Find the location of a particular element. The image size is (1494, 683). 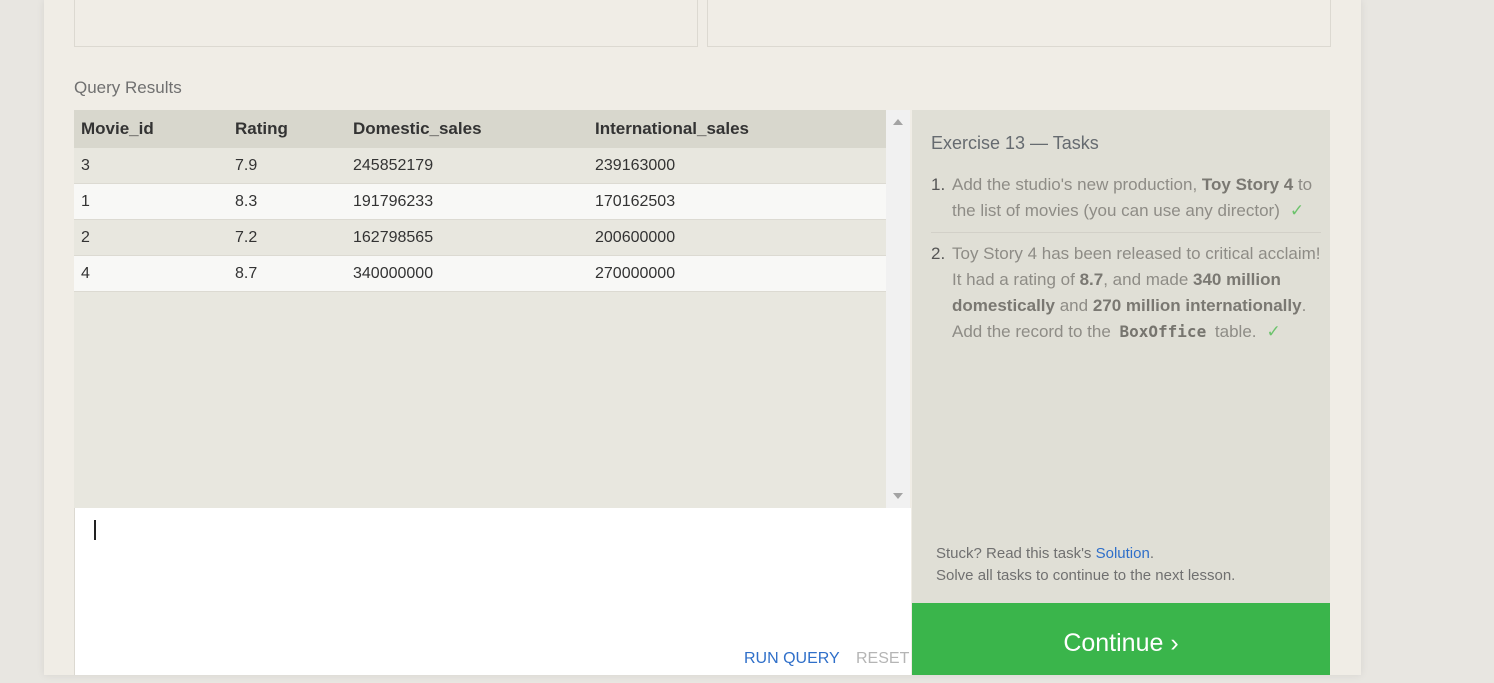

text-cursor is located at coordinates (95, 530).